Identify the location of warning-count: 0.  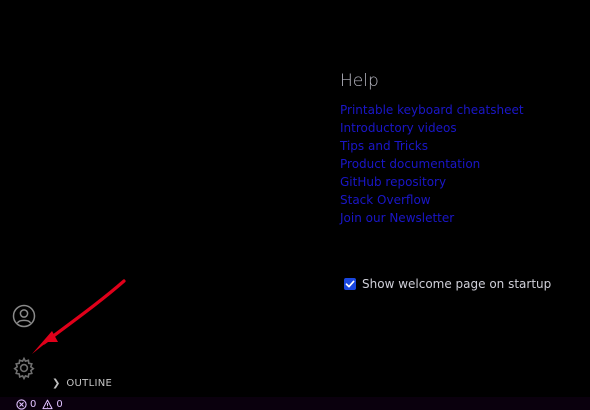
(59, 404).